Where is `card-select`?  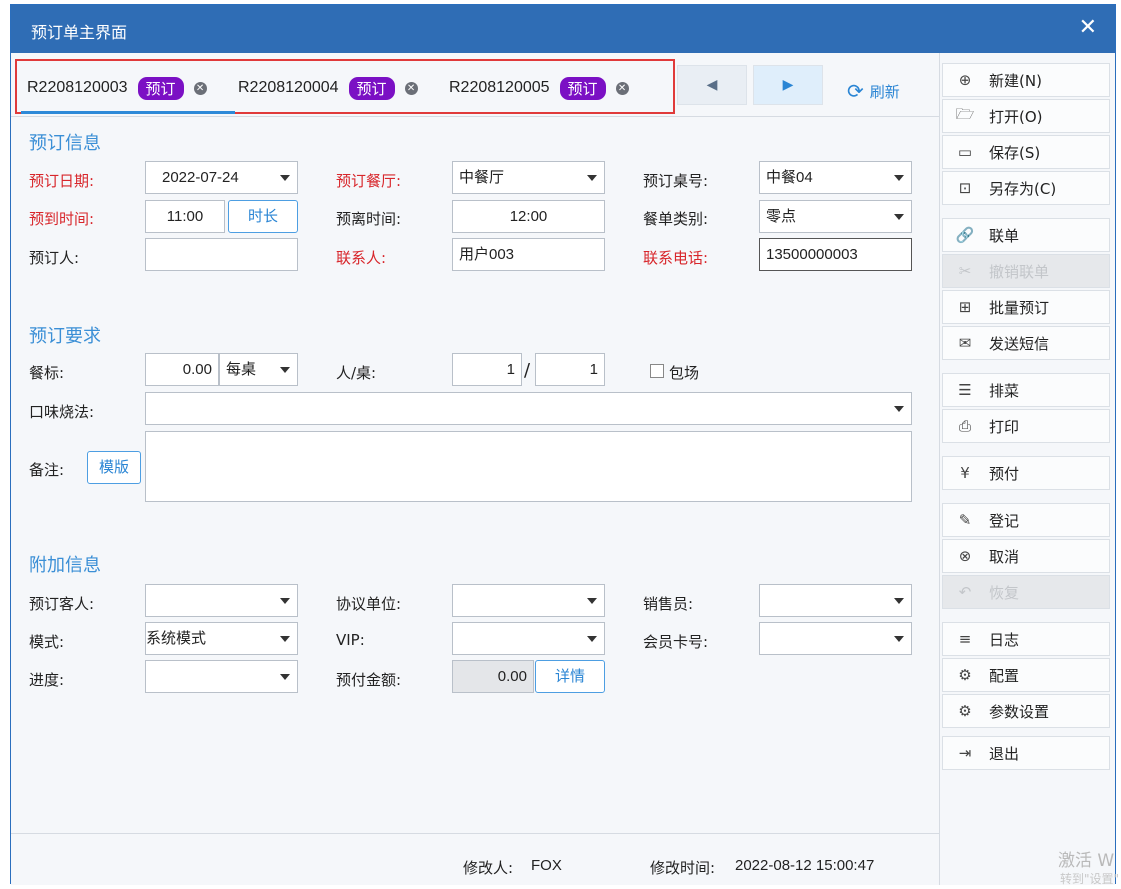 card-select is located at coordinates (835, 638).